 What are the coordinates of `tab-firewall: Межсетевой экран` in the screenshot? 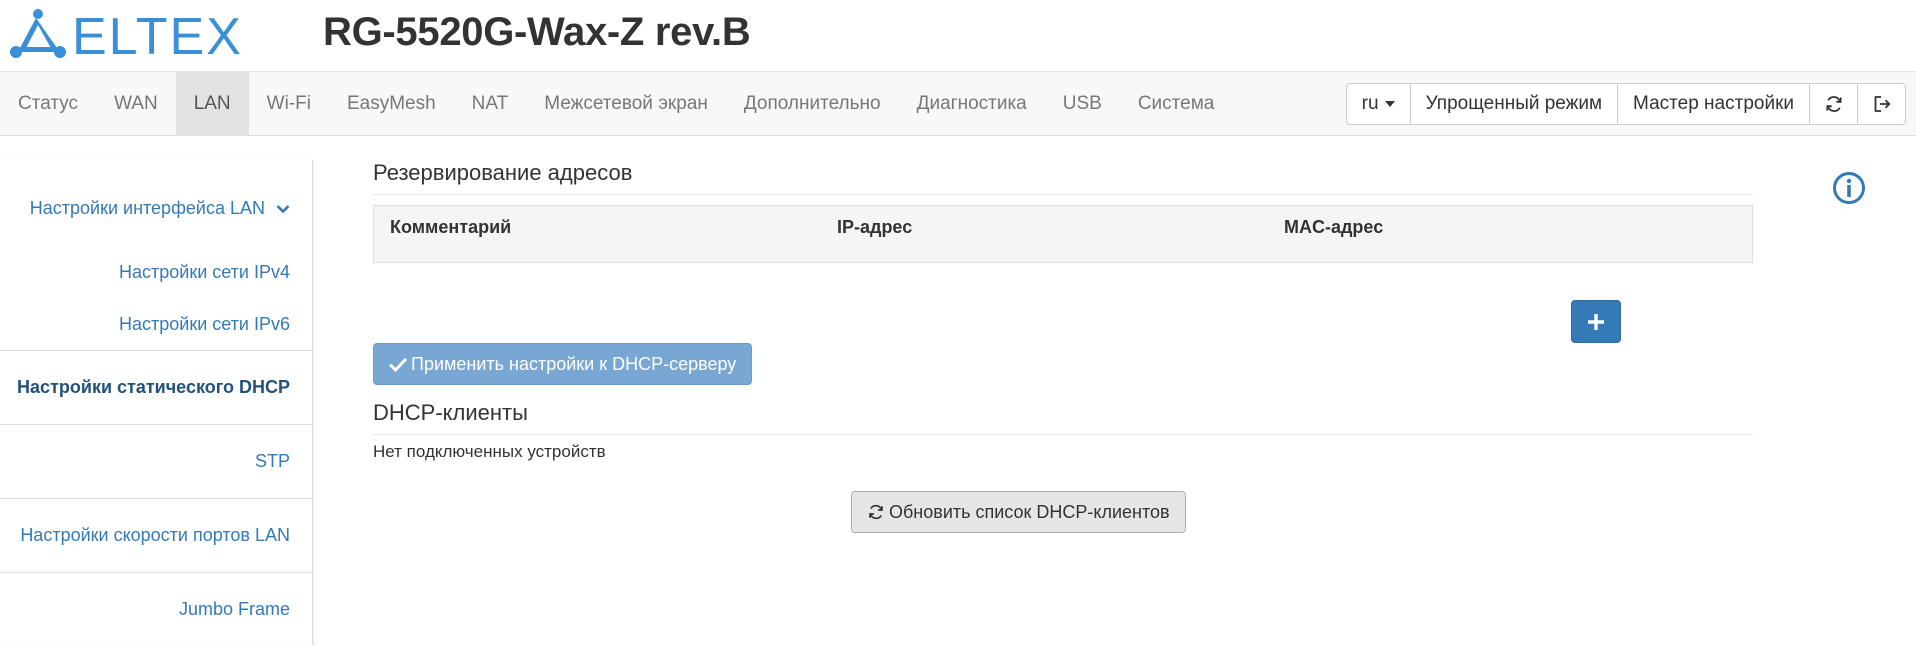 It's located at (626, 104).